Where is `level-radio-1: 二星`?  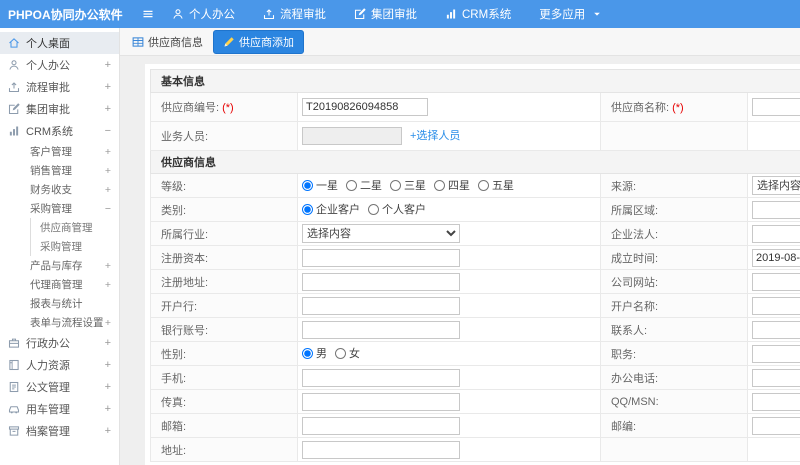 level-radio-1: 二星 is located at coordinates (364, 185).